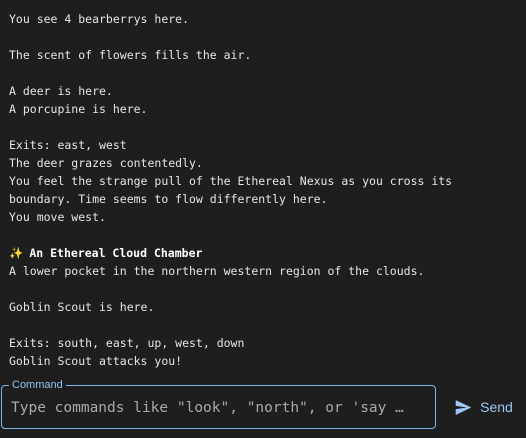 This screenshot has width=526, height=438. What do you see at coordinates (496, 407) in the screenshot?
I see `send-label: Send` at bounding box center [496, 407].